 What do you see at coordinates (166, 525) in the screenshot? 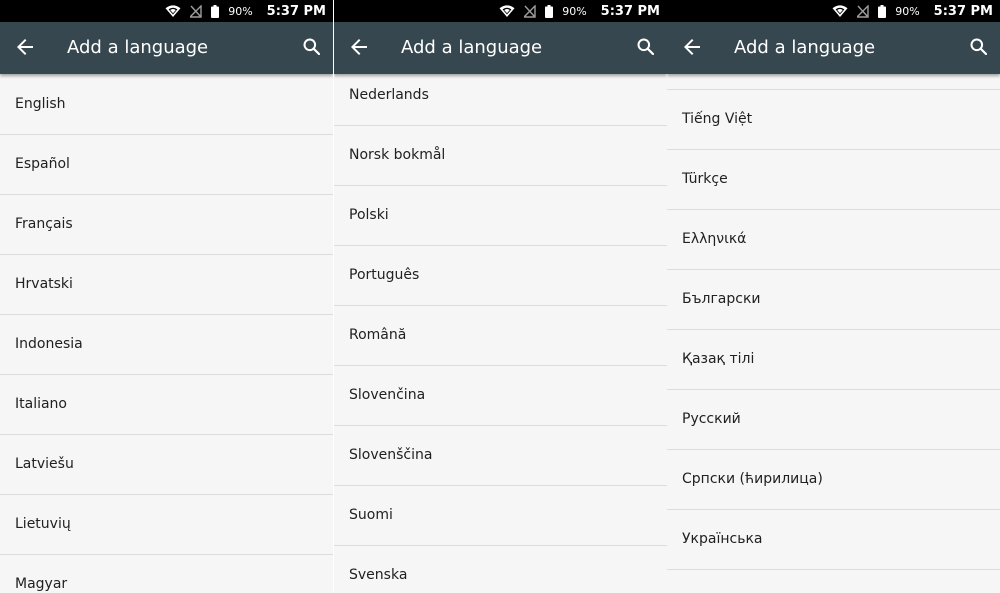
I see `language-item: Lietuvių` at bounding box center [166, 525].